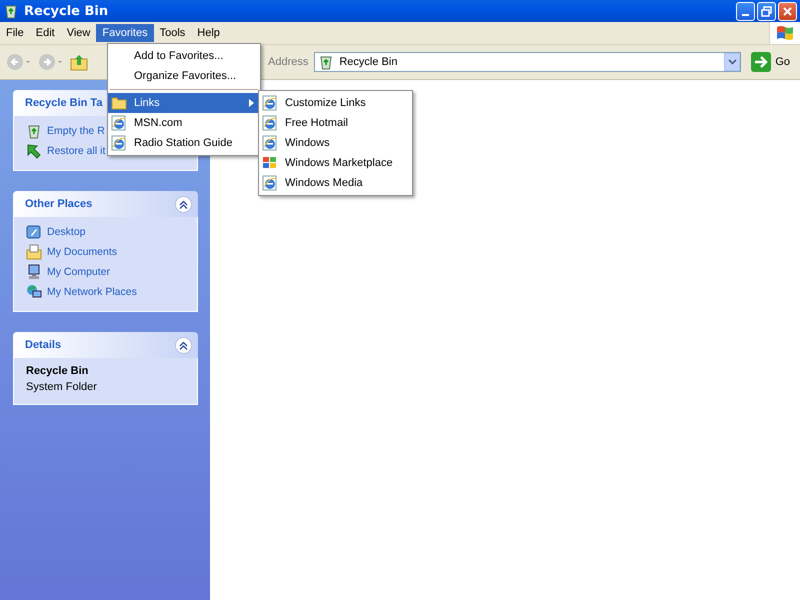 This screenshot has height=600, width=800. What do you see at coordinates (173, 33) in the screenshot?
I see `menu-item: Tools` at bounding box center [173, 33].